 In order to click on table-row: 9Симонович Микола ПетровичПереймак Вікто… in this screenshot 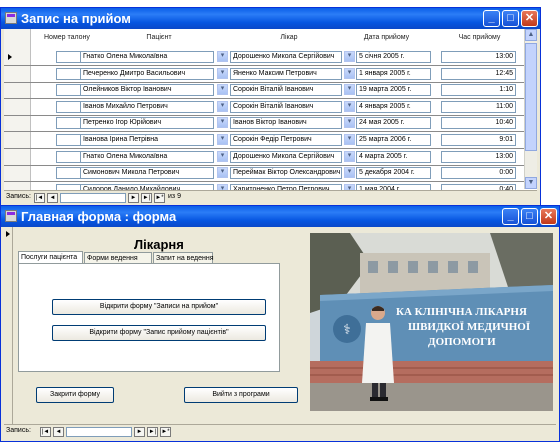, I will do `click(268, 174)`.